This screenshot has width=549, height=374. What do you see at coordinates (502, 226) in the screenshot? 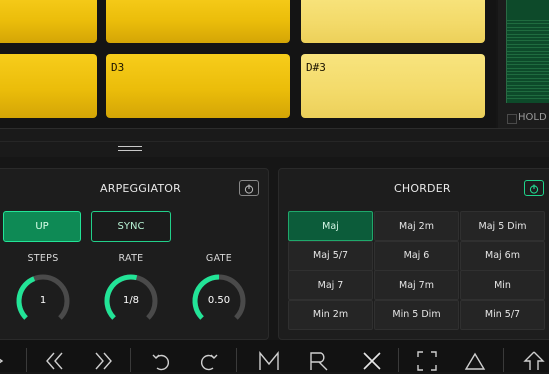
I see `chord-button: Maj 5 Dim` at bounding box center [502, 226].